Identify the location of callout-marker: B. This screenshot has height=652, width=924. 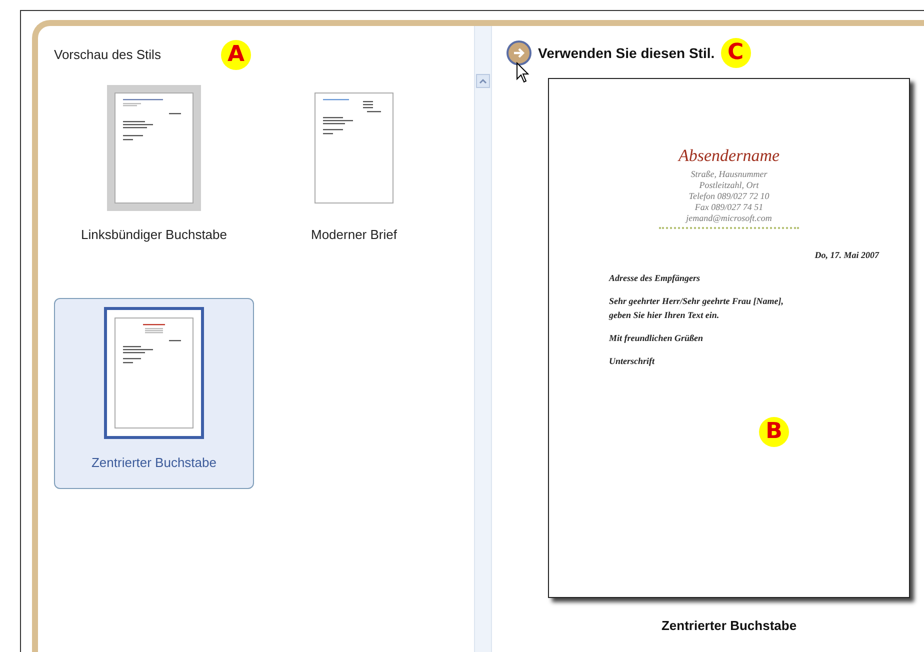
(774, 431).